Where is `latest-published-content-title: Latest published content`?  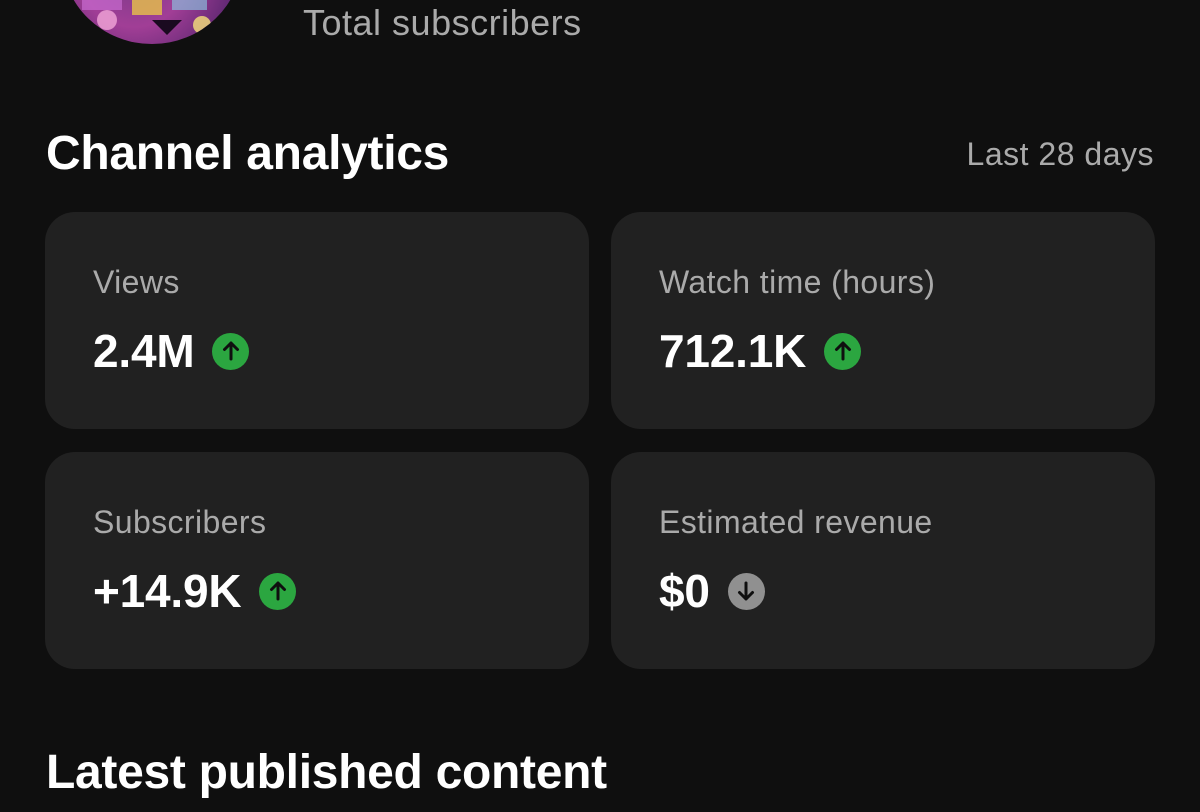
latest-published-content-title: Latest published content is located at coordinates (326, 772).